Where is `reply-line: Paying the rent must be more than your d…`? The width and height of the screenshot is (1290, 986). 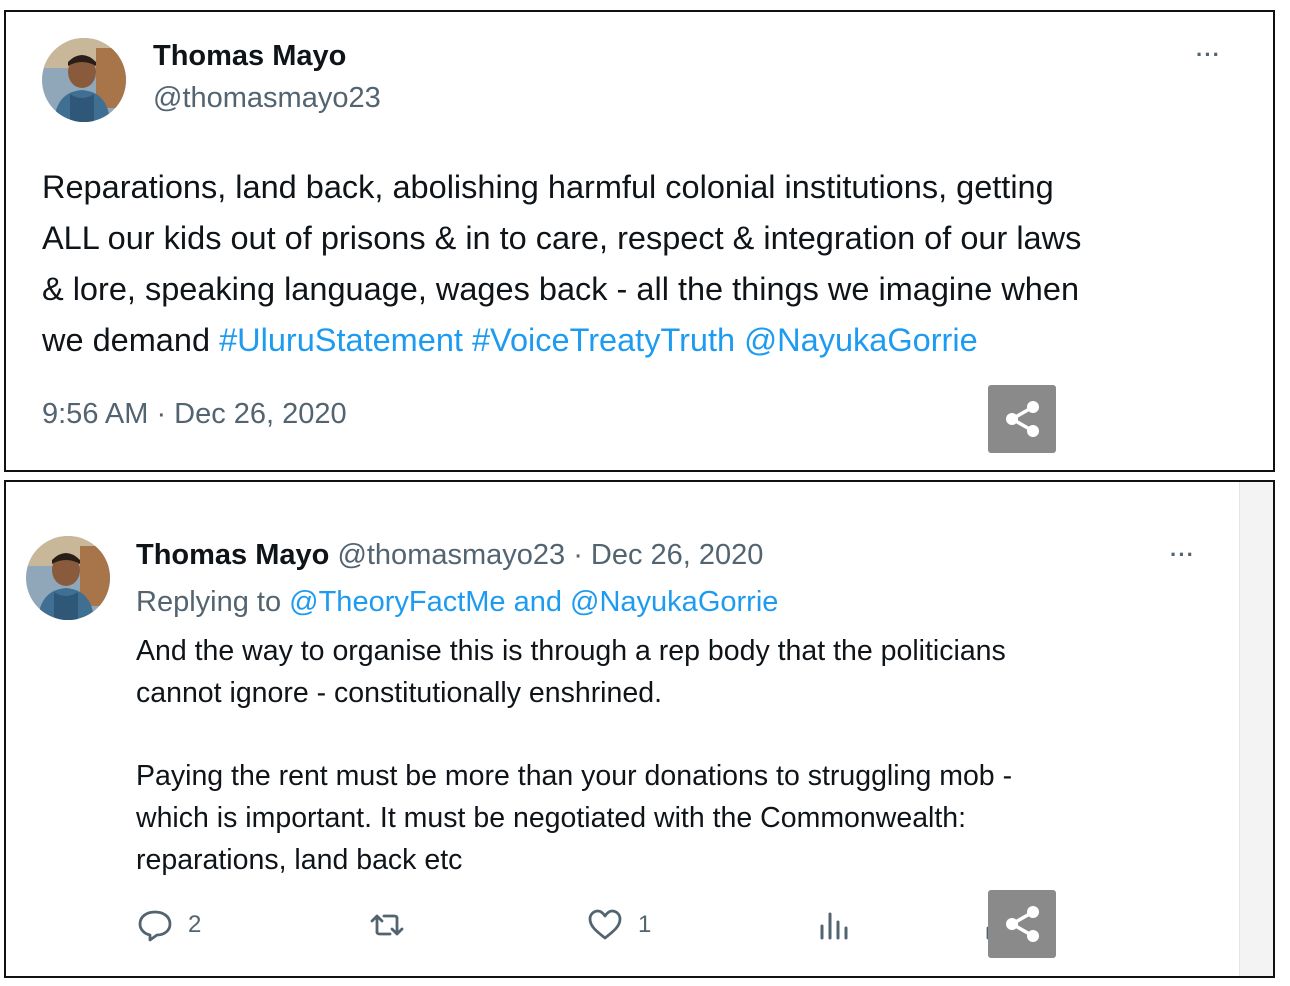
reply-line: Paying the rent must be more than your d… is located at coordinates (574, 776).